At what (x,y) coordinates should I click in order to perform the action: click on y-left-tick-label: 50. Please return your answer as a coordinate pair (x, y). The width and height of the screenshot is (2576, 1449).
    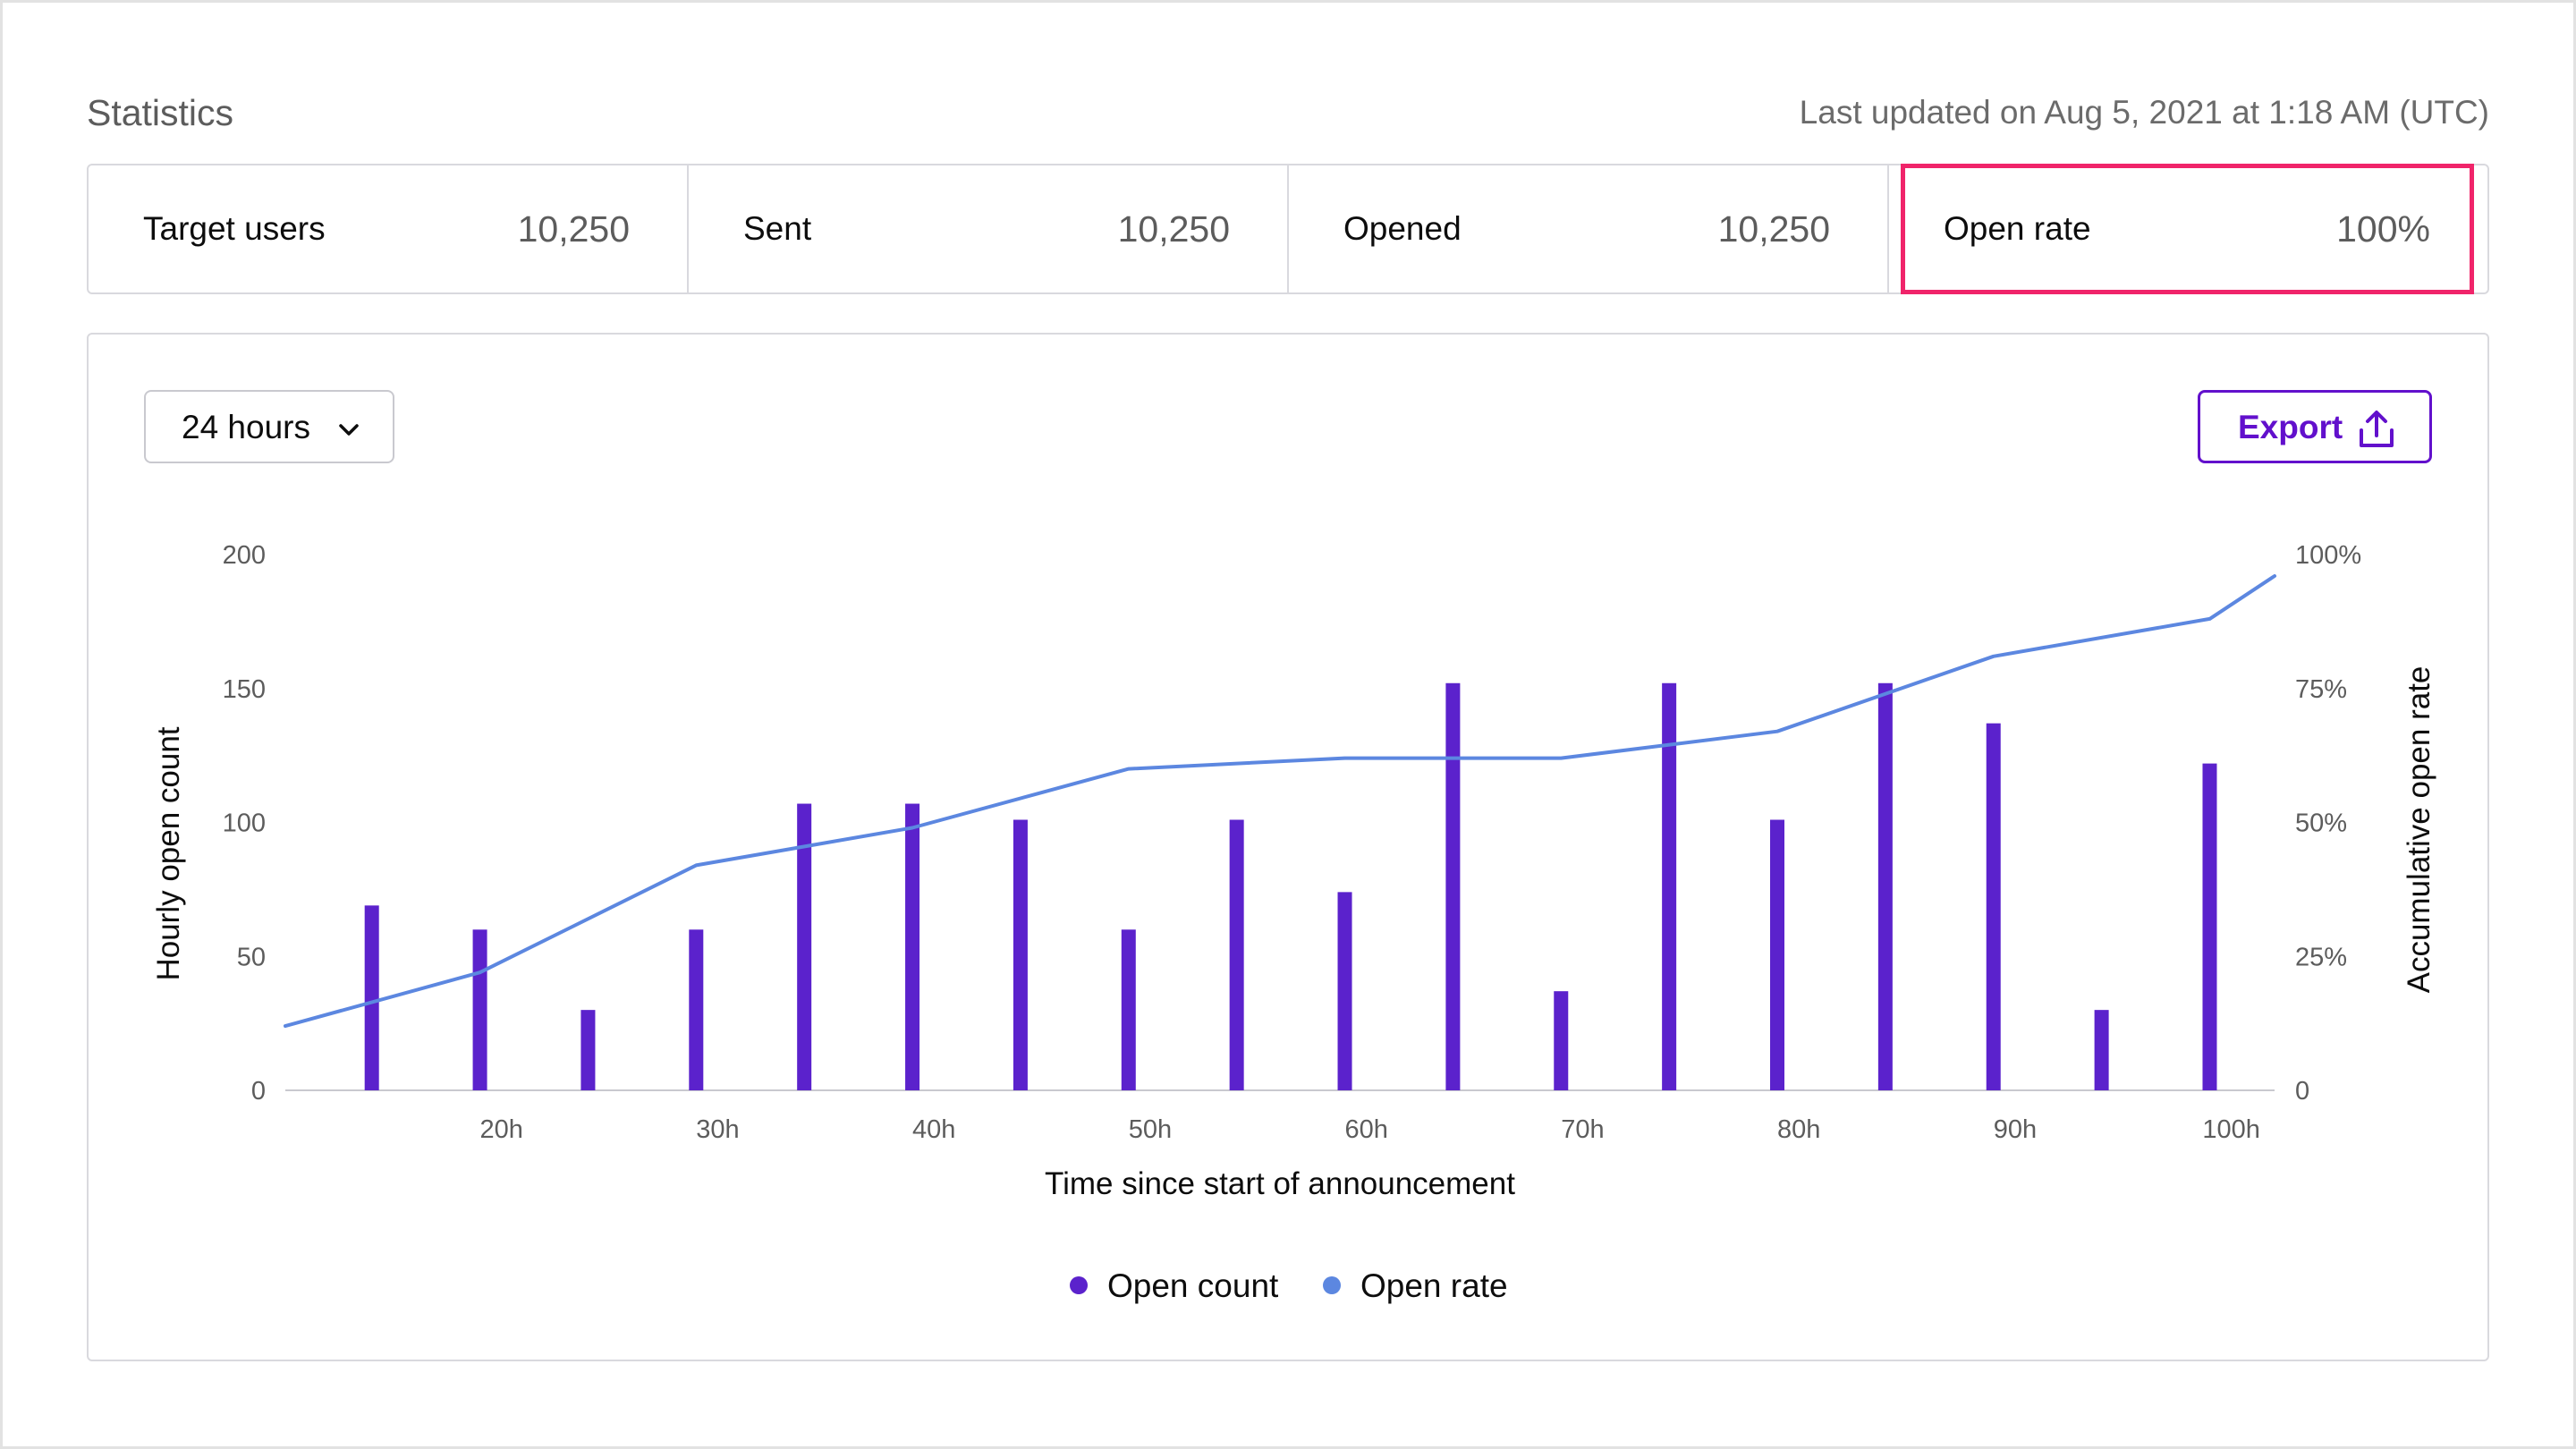
    Looking at the image, I should click on (251, 957).